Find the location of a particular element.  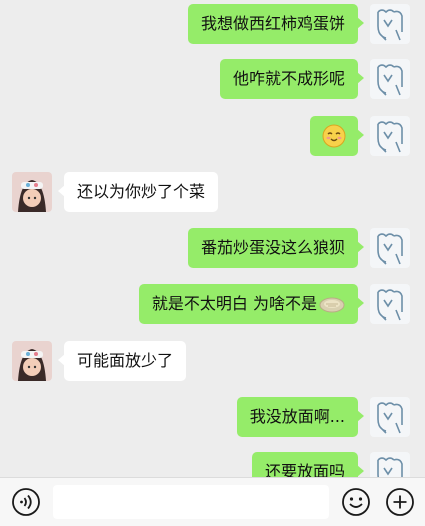

voice-icon is located at coordinates (26, 502).